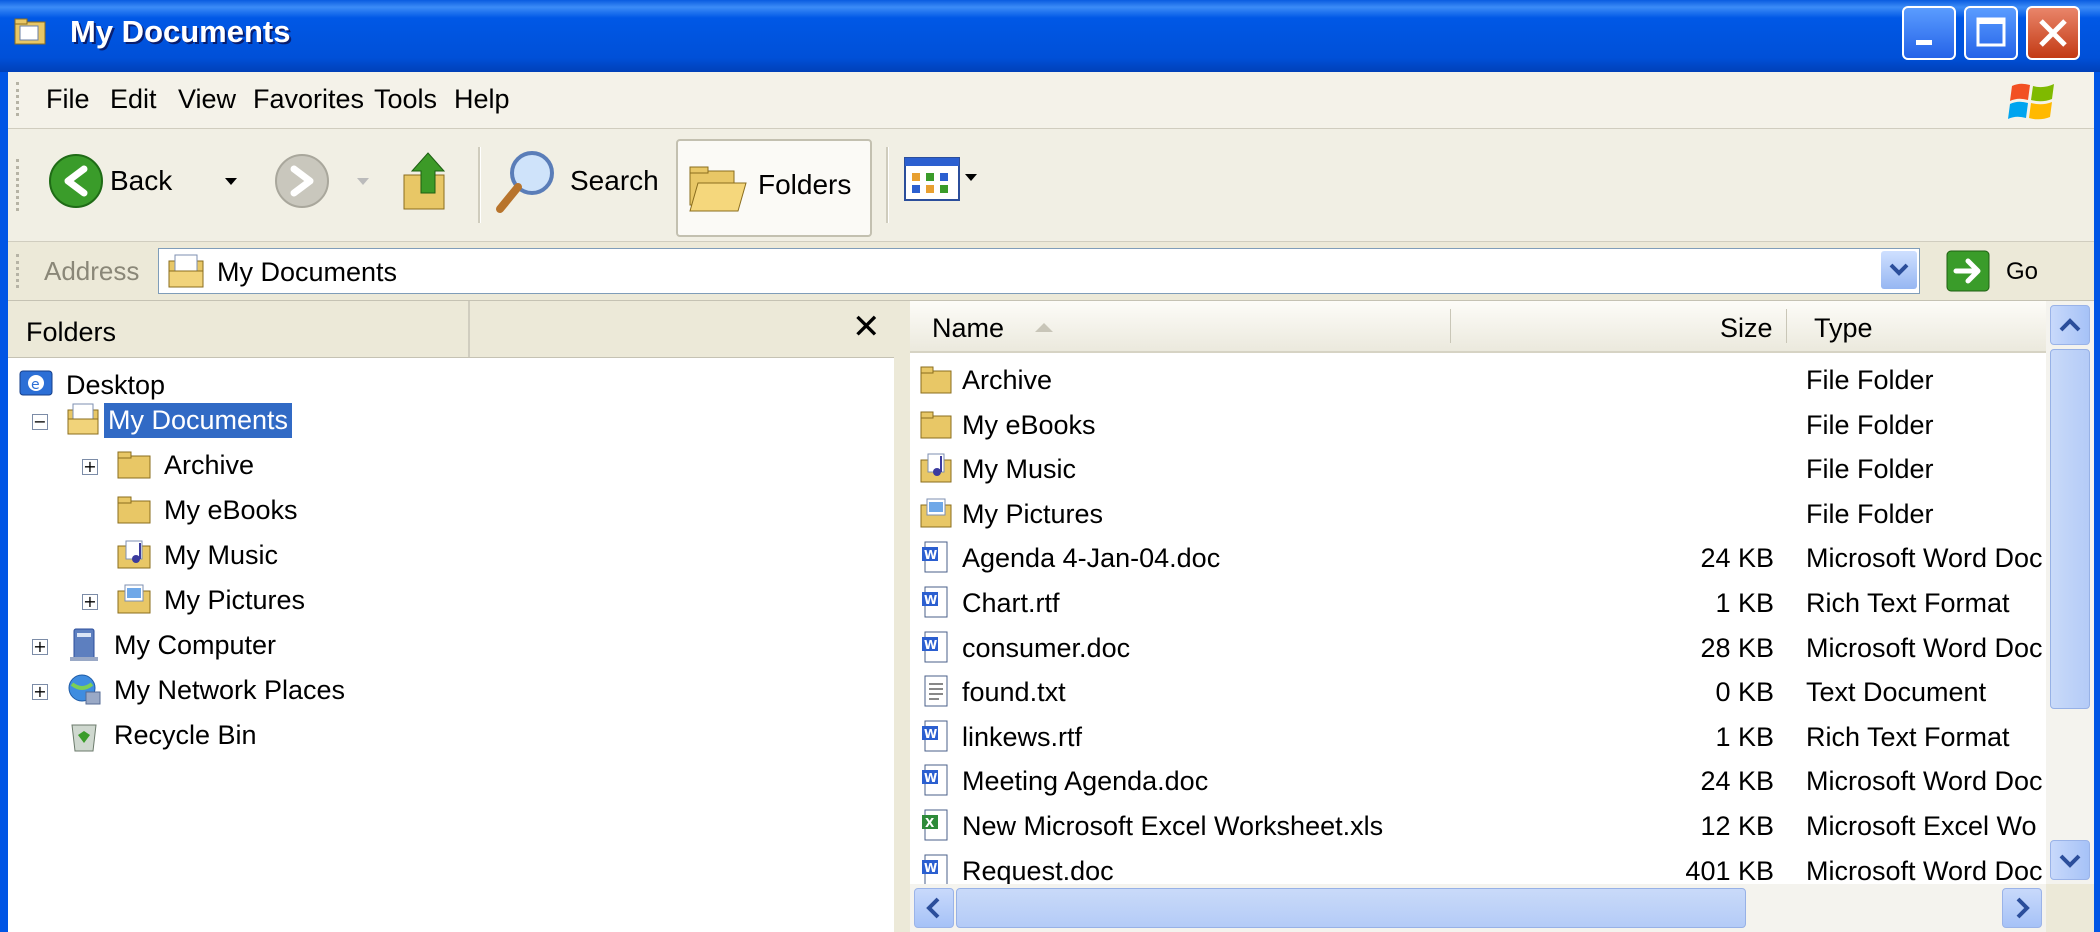 This screenshot has width=2100, height=932. What do you see at coordinates (1921, 826) in the screenshot?
I see `file-type: Microsoft Excel Wo` at bounding box center [1921, 826].